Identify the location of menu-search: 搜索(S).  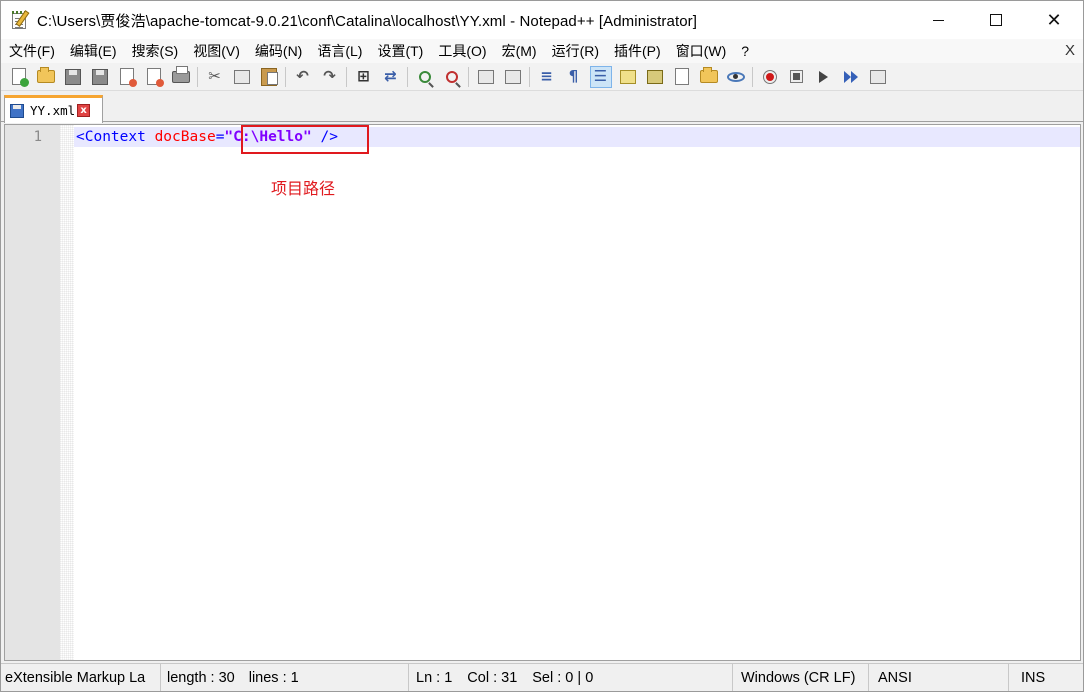
(155, 51).